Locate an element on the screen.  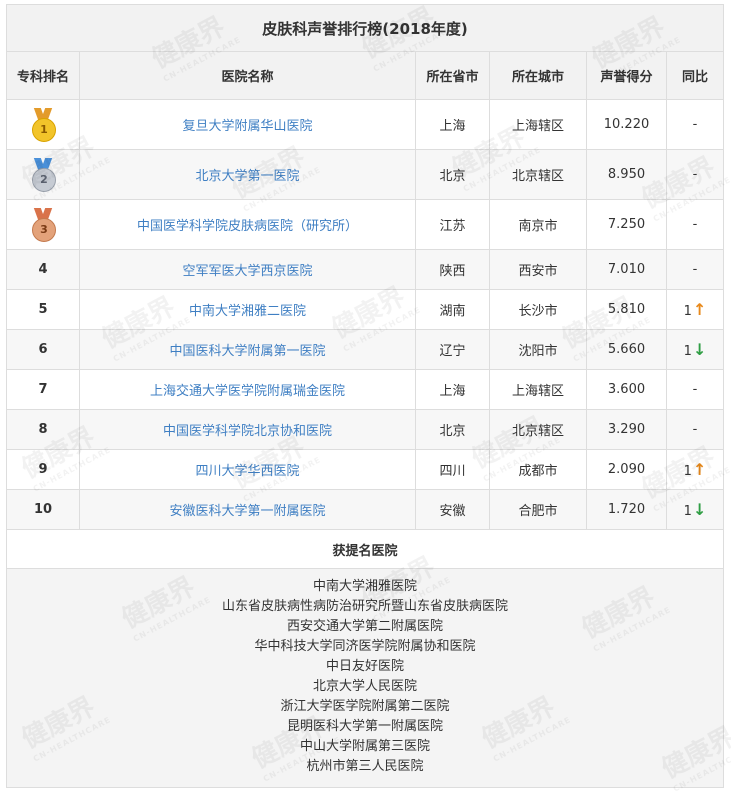
hospital-cell: 上海交通大学医学院附属瑞金医院 is located at coordinates (247, 389).